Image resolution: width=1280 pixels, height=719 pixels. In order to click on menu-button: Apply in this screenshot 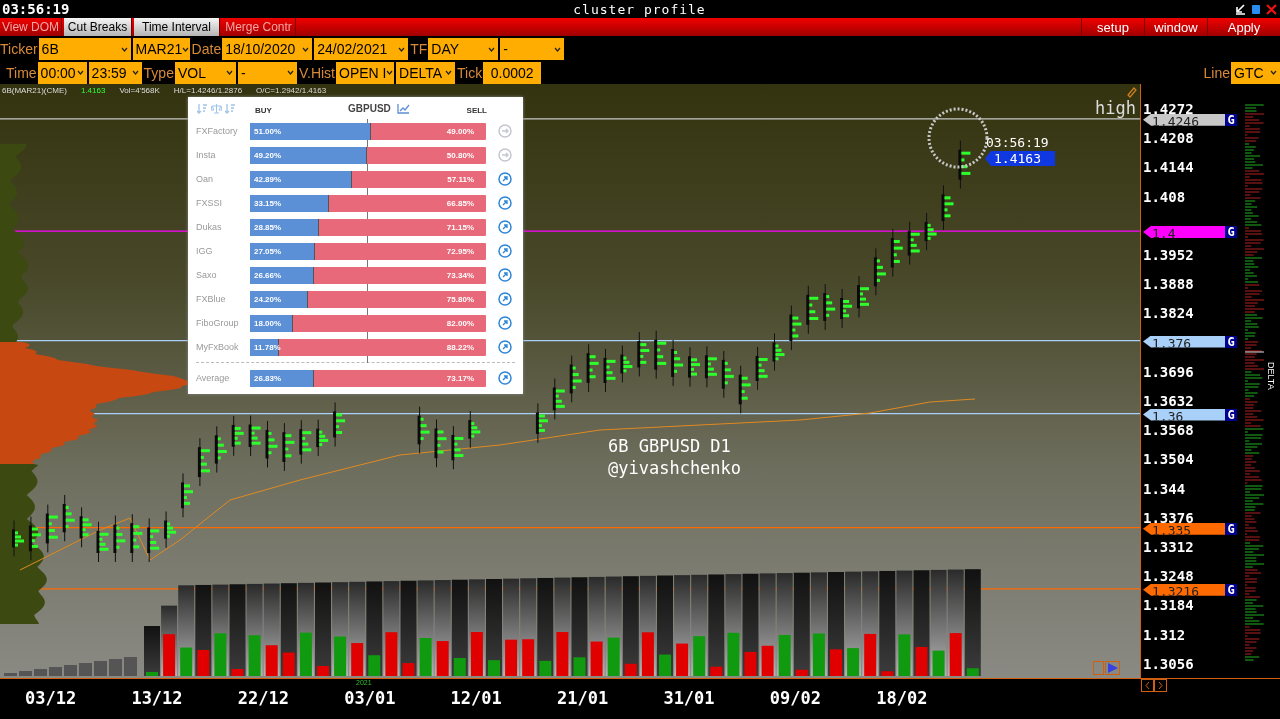, I will do `click(1243, 27)`.